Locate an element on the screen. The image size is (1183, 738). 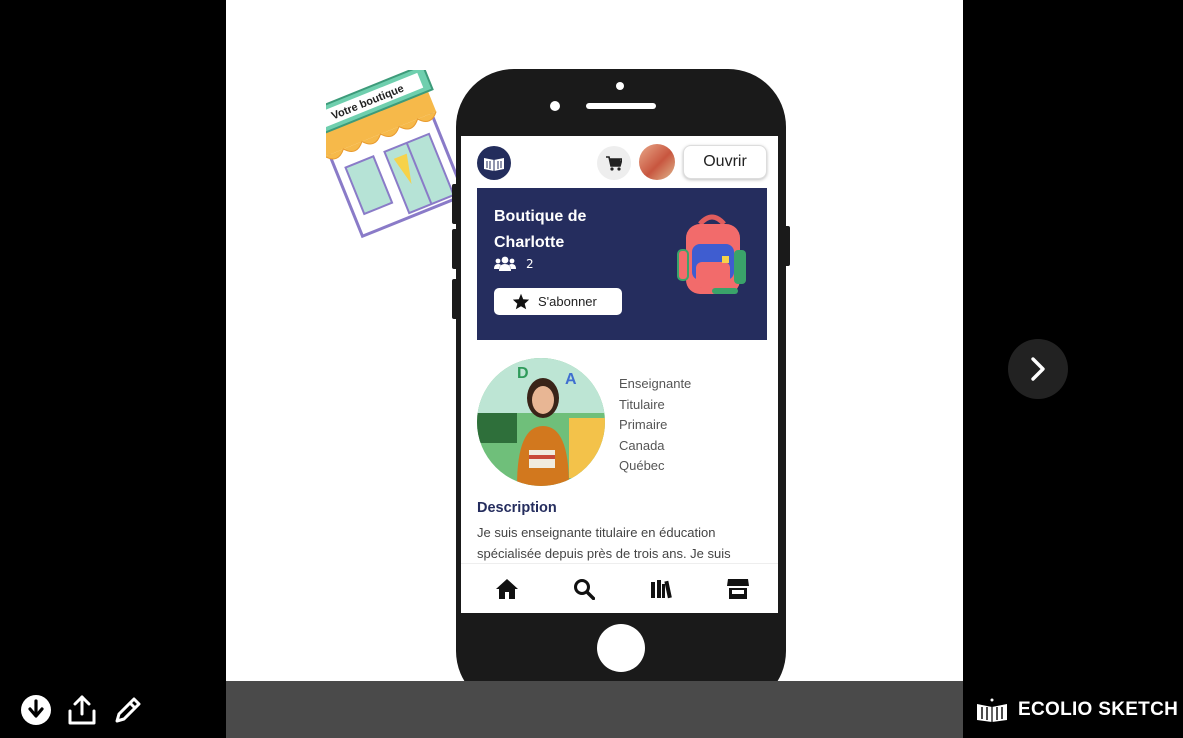
share-button is located at coordinates (82, 710).